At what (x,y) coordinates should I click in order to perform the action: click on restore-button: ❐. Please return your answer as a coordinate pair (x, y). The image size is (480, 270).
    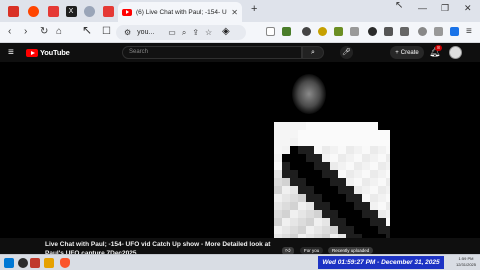
    Looking at the image, I should click on (445, 8).